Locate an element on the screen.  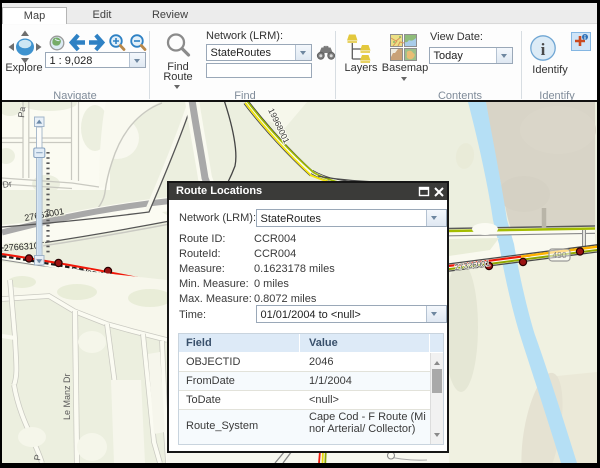
svg-text: Pa is located at coordinates (21, 112).